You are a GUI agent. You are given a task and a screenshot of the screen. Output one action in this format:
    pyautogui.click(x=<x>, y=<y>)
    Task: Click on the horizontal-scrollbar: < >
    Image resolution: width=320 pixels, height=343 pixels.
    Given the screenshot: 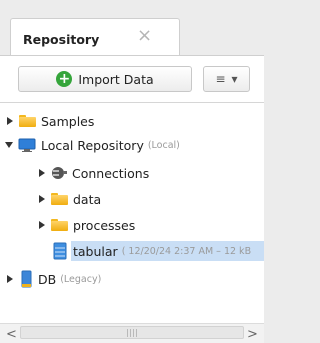 What is the action you would take?
    pyautogui.click(x=132, y=333)
    